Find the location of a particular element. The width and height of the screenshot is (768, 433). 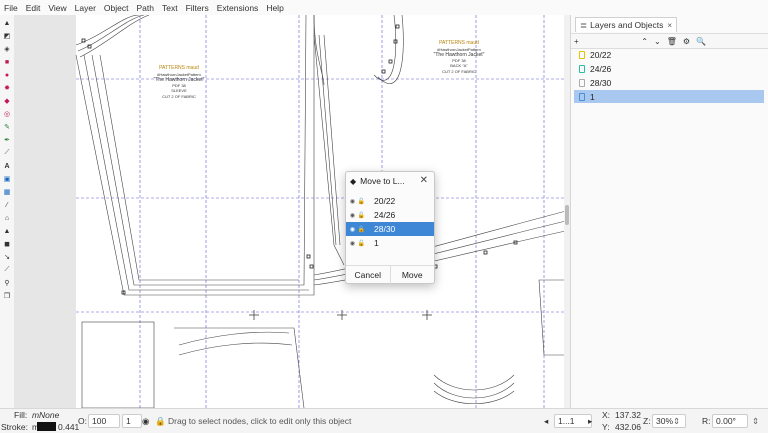

x-label: X: is located at coordinates (606, 415).